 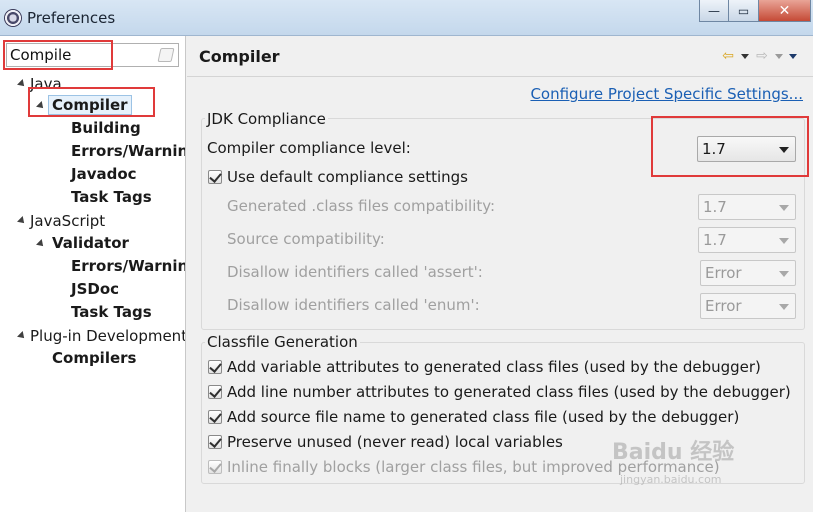 What do you see at coordinates (748, 306) in the screenshot?
I see `enum-identifier-select: Error` at bounding box center [748, 306].